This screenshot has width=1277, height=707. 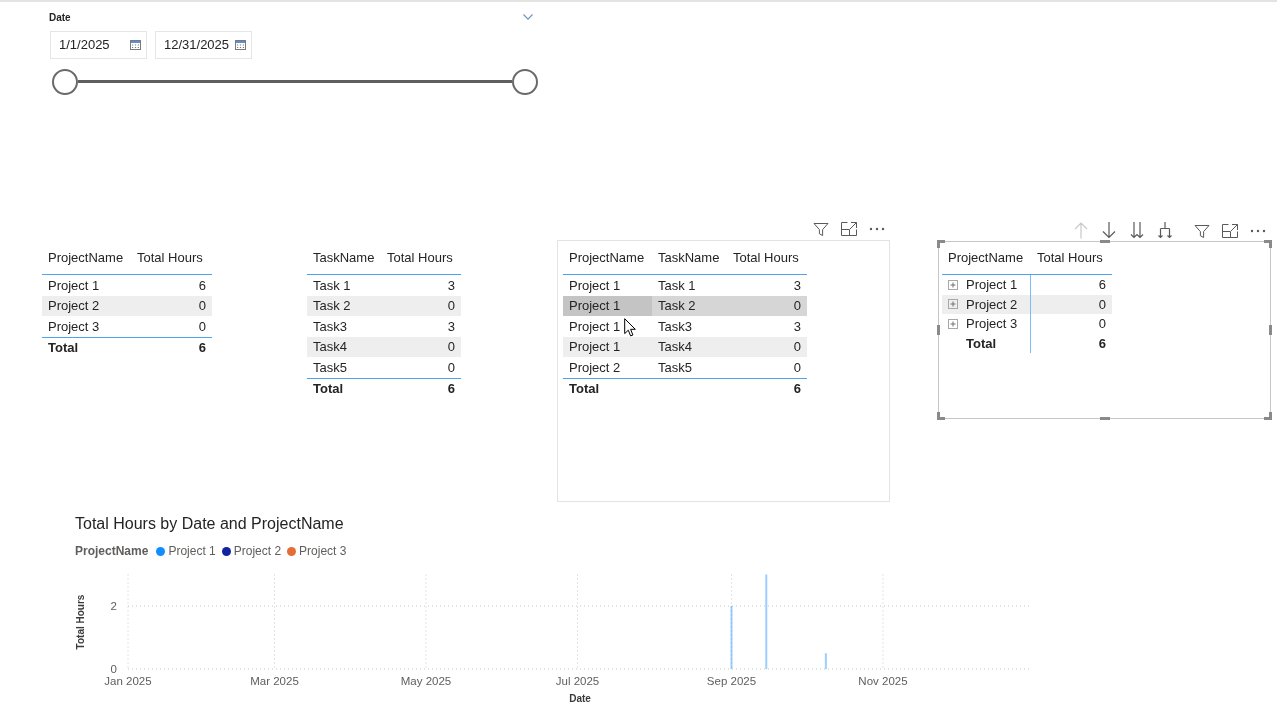 What do you see at coordinates (80, 622) in the screenshot?
I see `axis-title: Total Hours` at bounding box center [80, 622].